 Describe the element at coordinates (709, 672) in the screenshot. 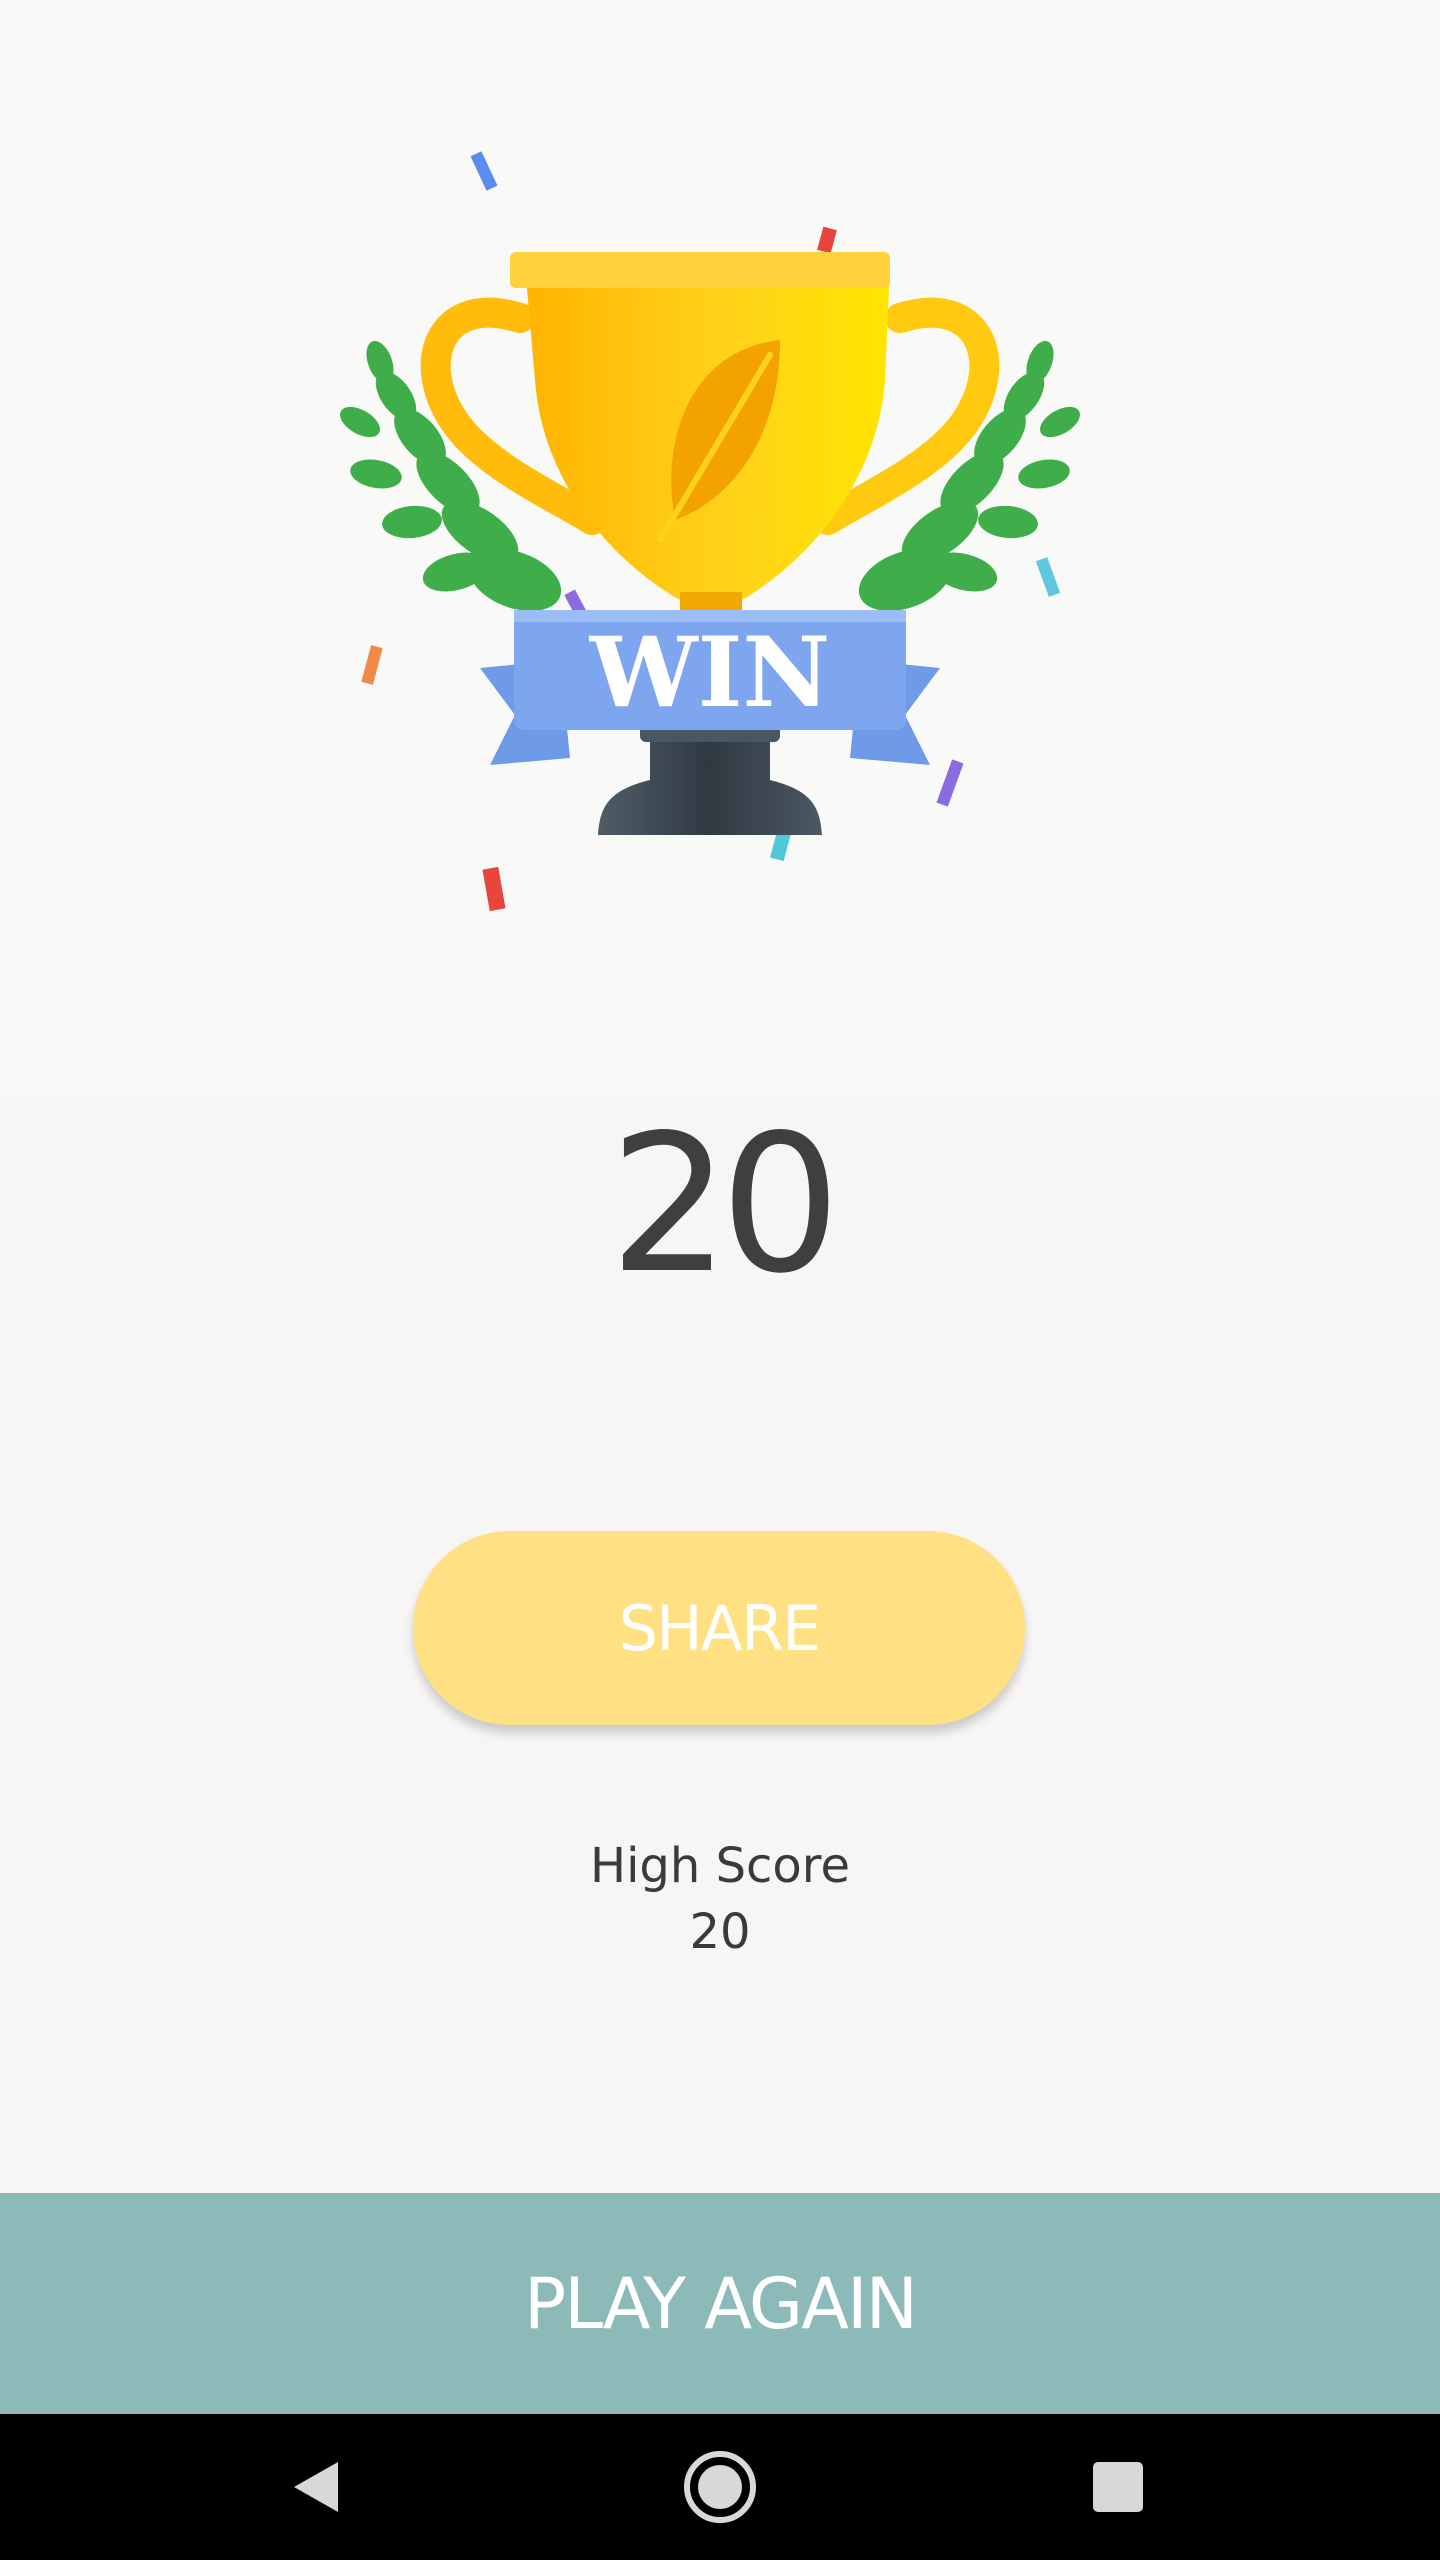

I see `win-banner-text: WIN` at that location.